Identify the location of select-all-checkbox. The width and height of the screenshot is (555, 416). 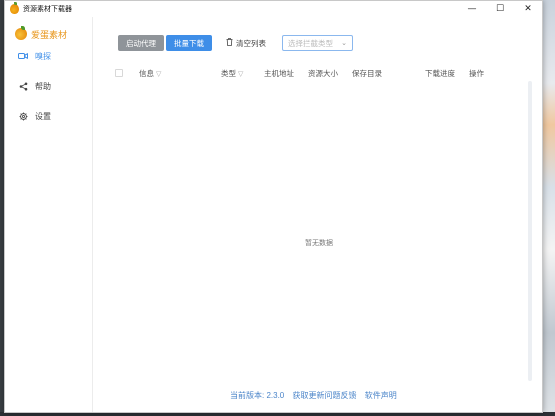
(119, 73).